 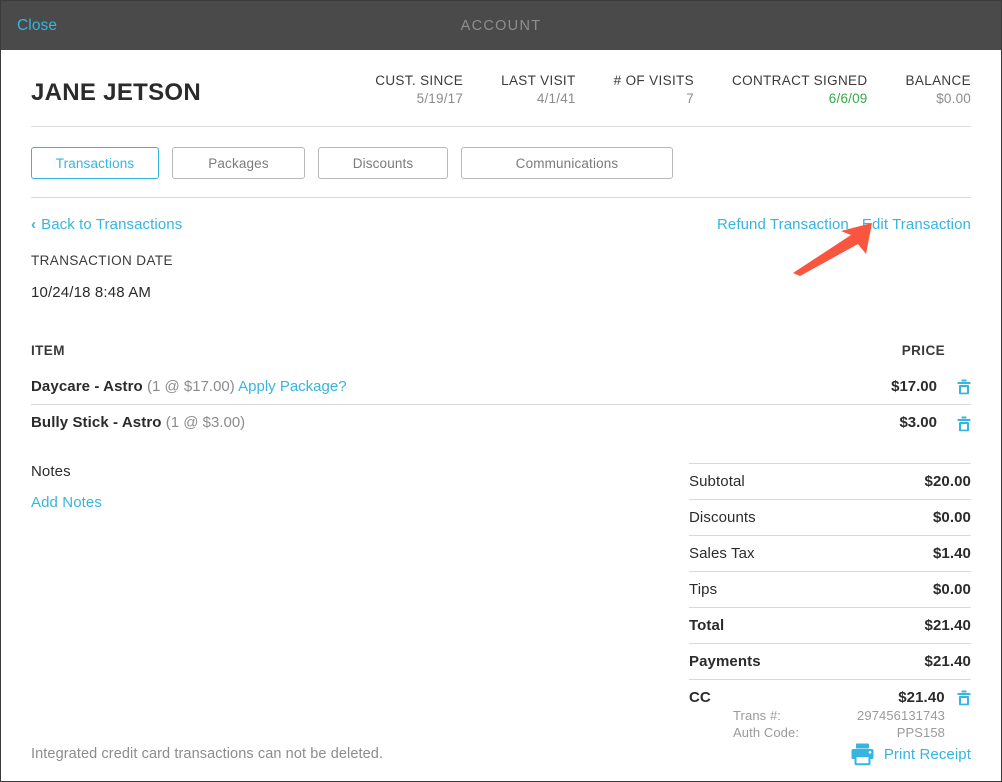 I want to click on items-header-row: ITEM PRICE, so click(x=501, y=356).